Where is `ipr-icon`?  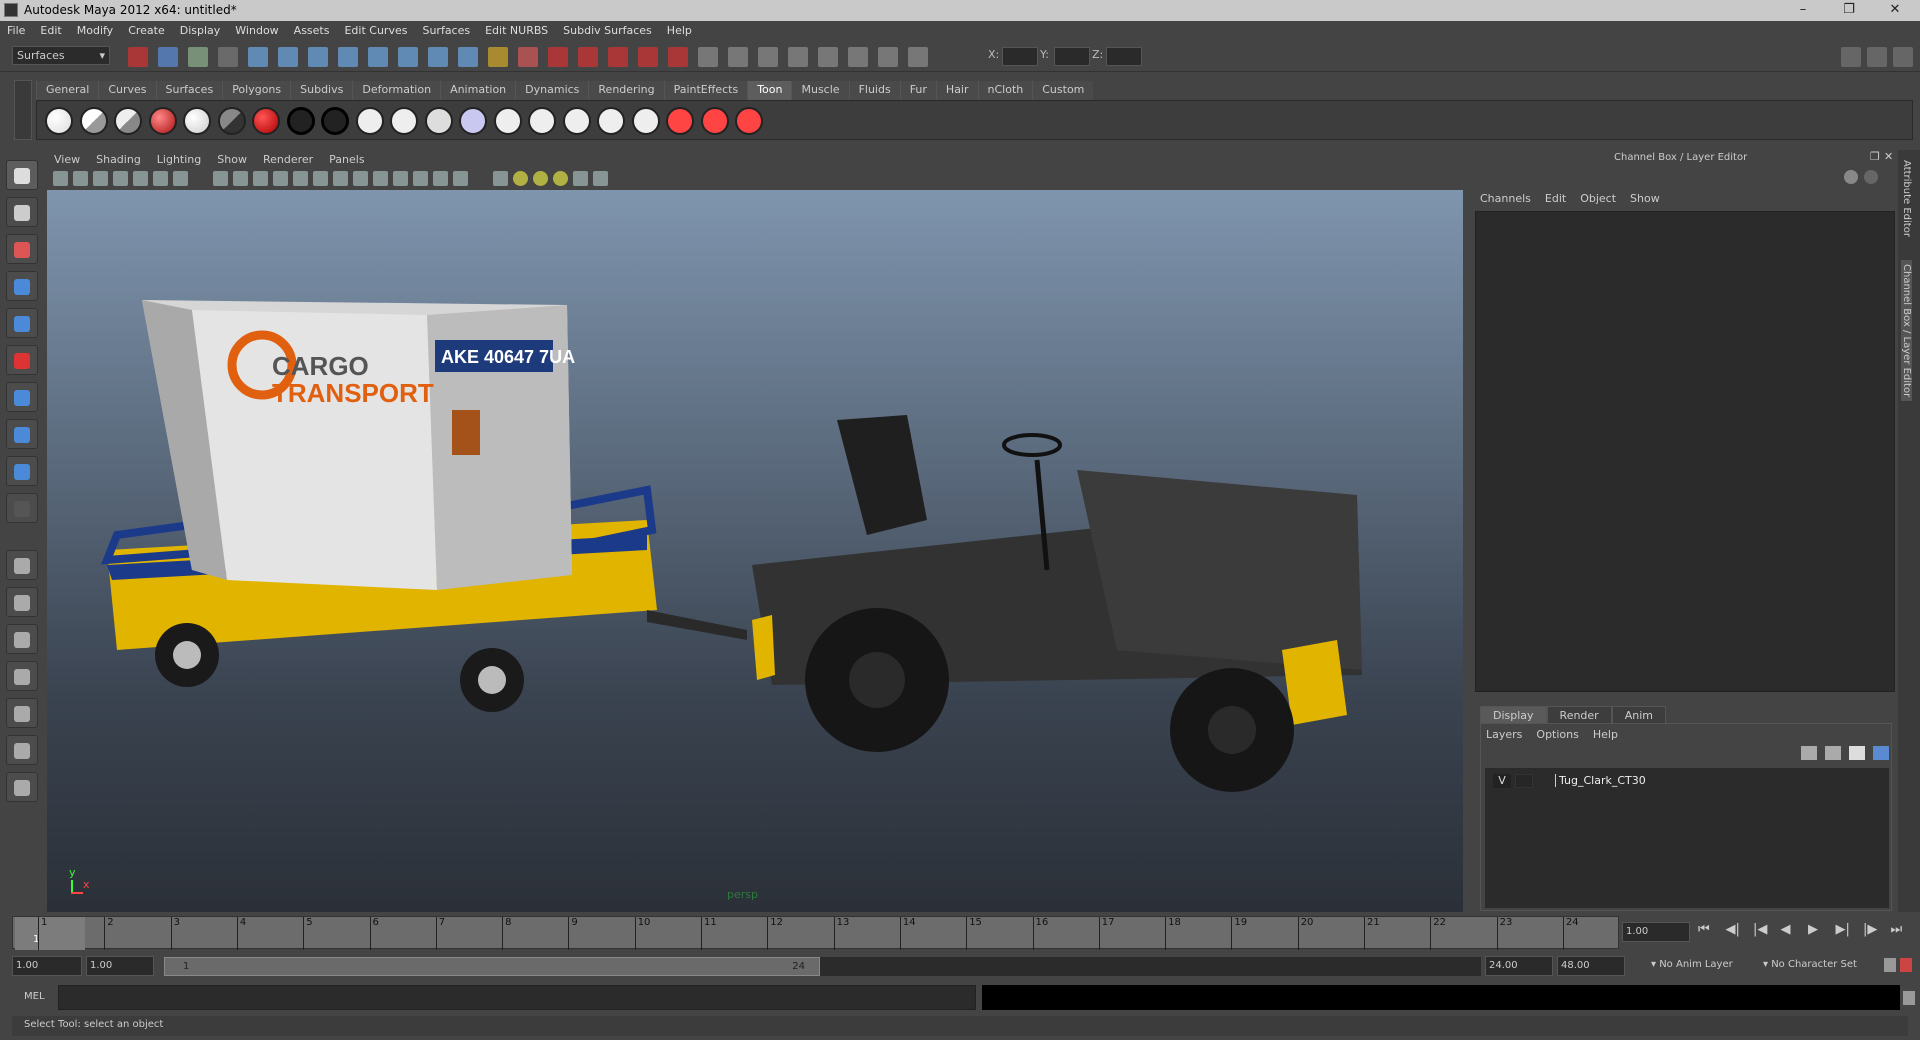
ipr-icon is located at coordinates (738, 57).